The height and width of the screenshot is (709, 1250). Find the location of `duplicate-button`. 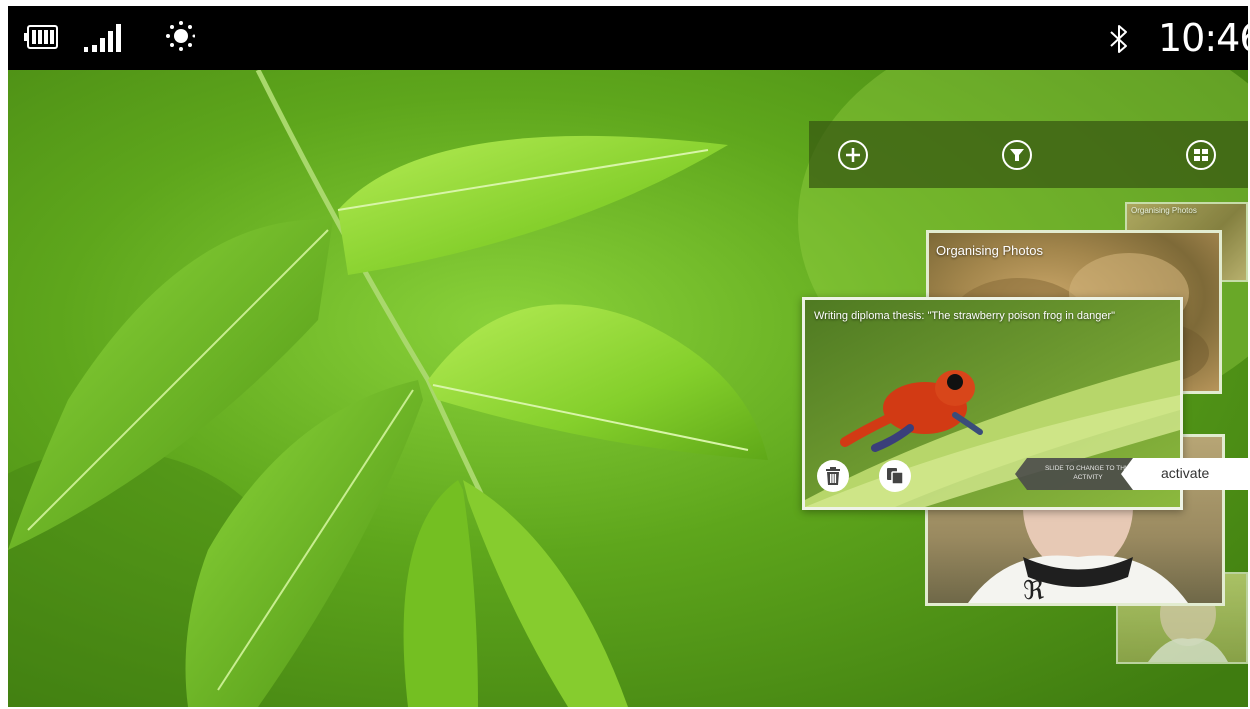

duplicate-button is located at coordinates (895, 476).